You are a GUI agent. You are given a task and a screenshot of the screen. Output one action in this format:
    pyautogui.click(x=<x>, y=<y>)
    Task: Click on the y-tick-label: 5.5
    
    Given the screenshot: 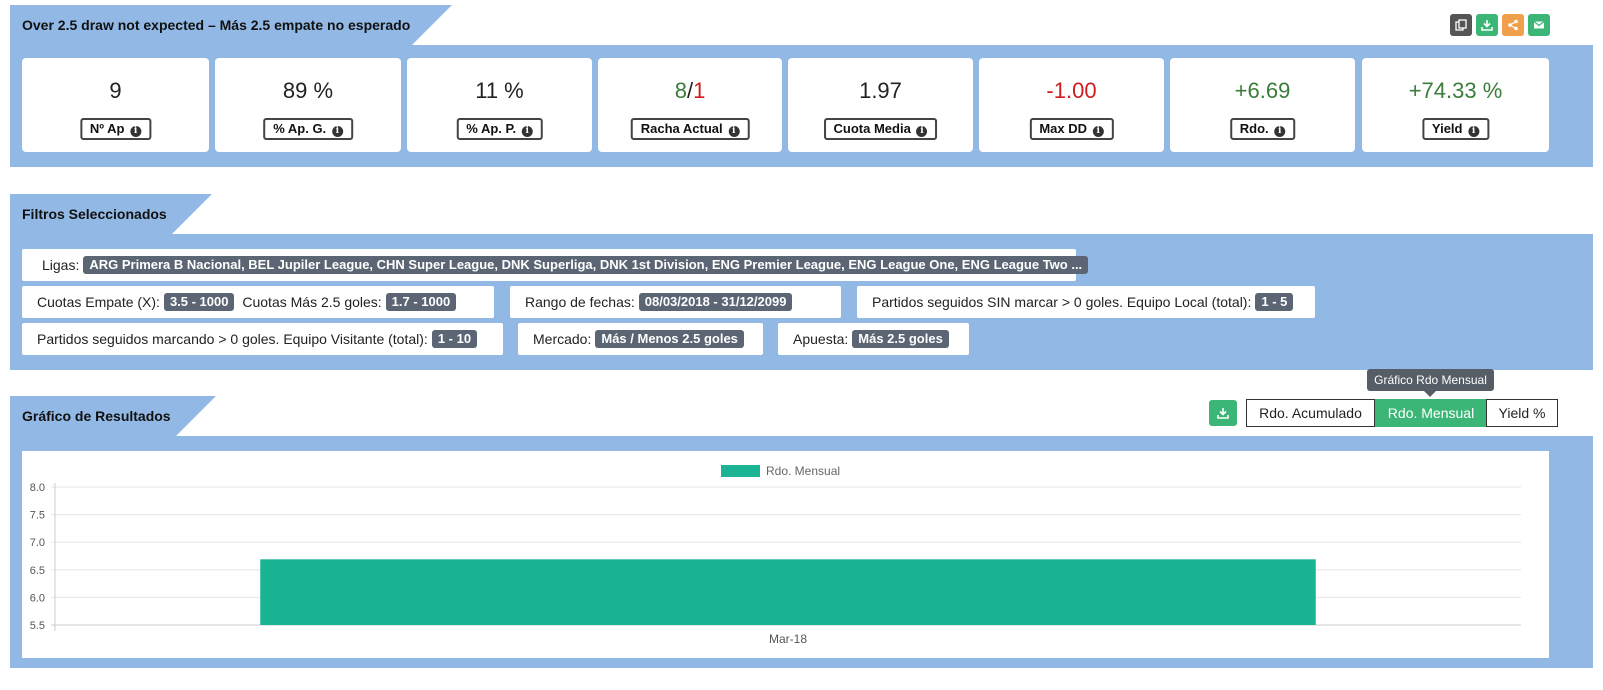 What is the action you would take?
    pyautogui.click(x=37, y=626)
    